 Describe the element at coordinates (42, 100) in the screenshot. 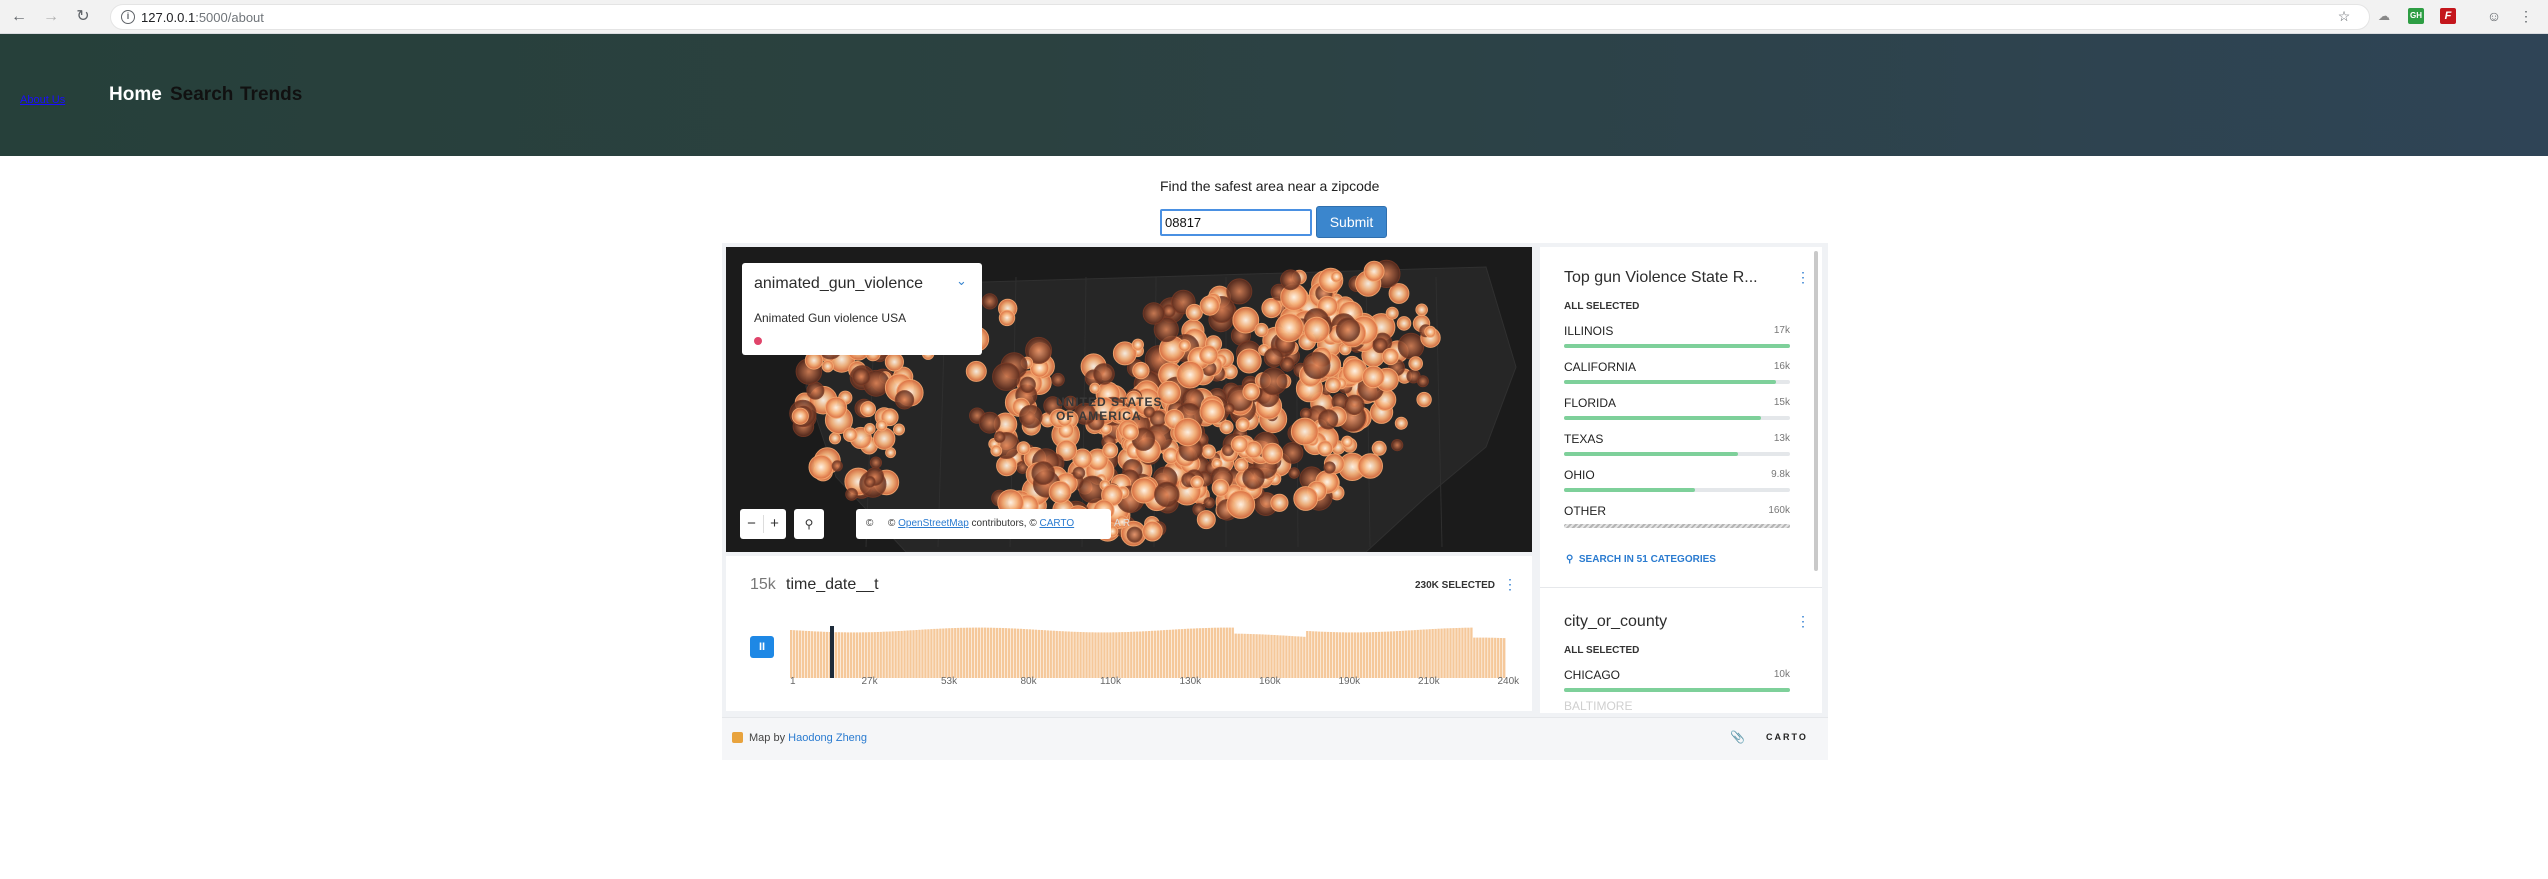

I see `about-us-link: About Us` at that location.